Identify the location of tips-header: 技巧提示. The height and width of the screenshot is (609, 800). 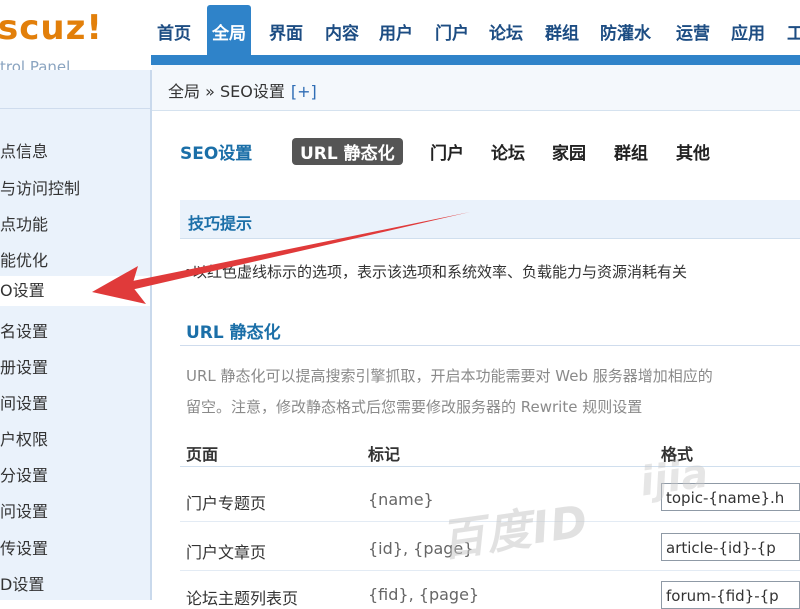
(490, 219).